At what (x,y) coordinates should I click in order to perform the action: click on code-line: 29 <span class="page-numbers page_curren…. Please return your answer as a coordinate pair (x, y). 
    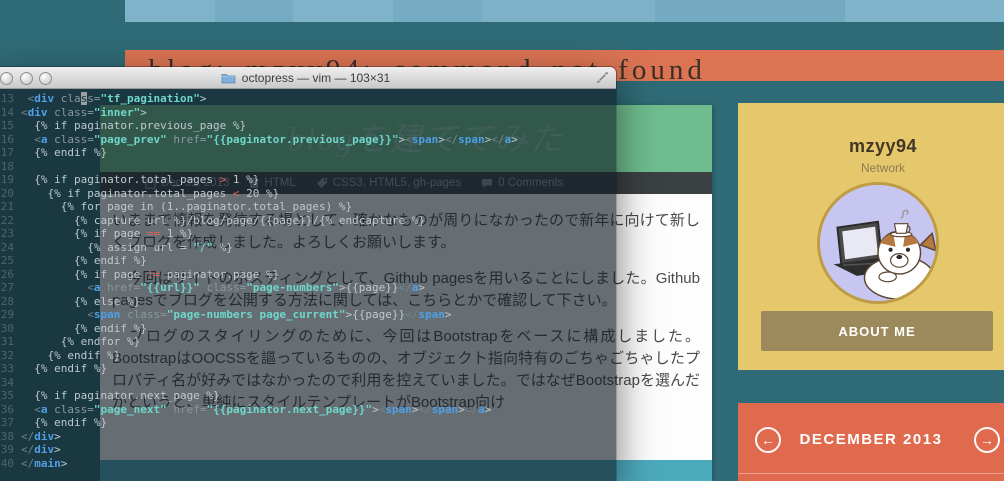
    Looking at the image, I should click on (308, 315).